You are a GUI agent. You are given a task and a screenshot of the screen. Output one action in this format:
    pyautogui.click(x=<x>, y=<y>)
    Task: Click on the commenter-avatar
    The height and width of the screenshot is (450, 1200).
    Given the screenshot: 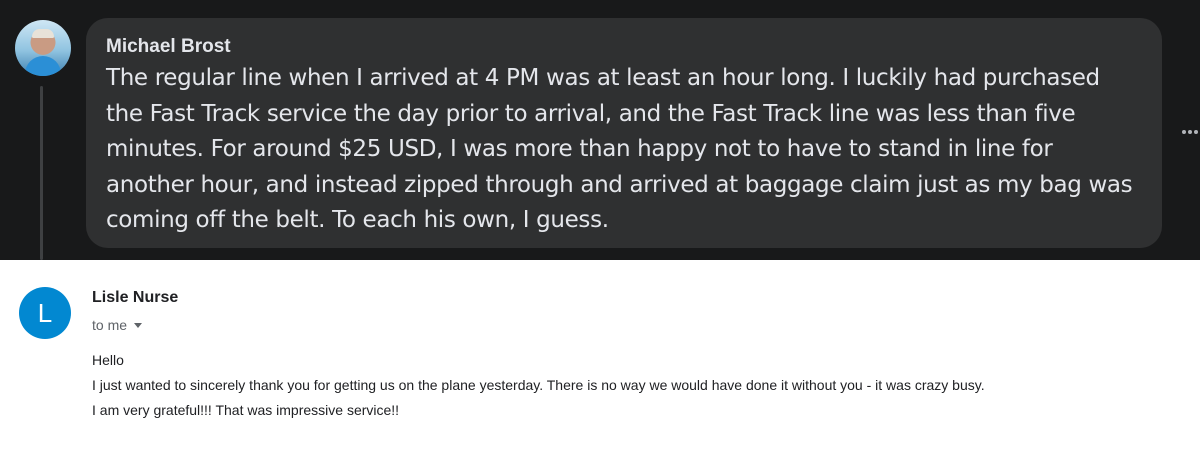 What is the action you would take?
    pyautogui.click(x=43, y=48)
    